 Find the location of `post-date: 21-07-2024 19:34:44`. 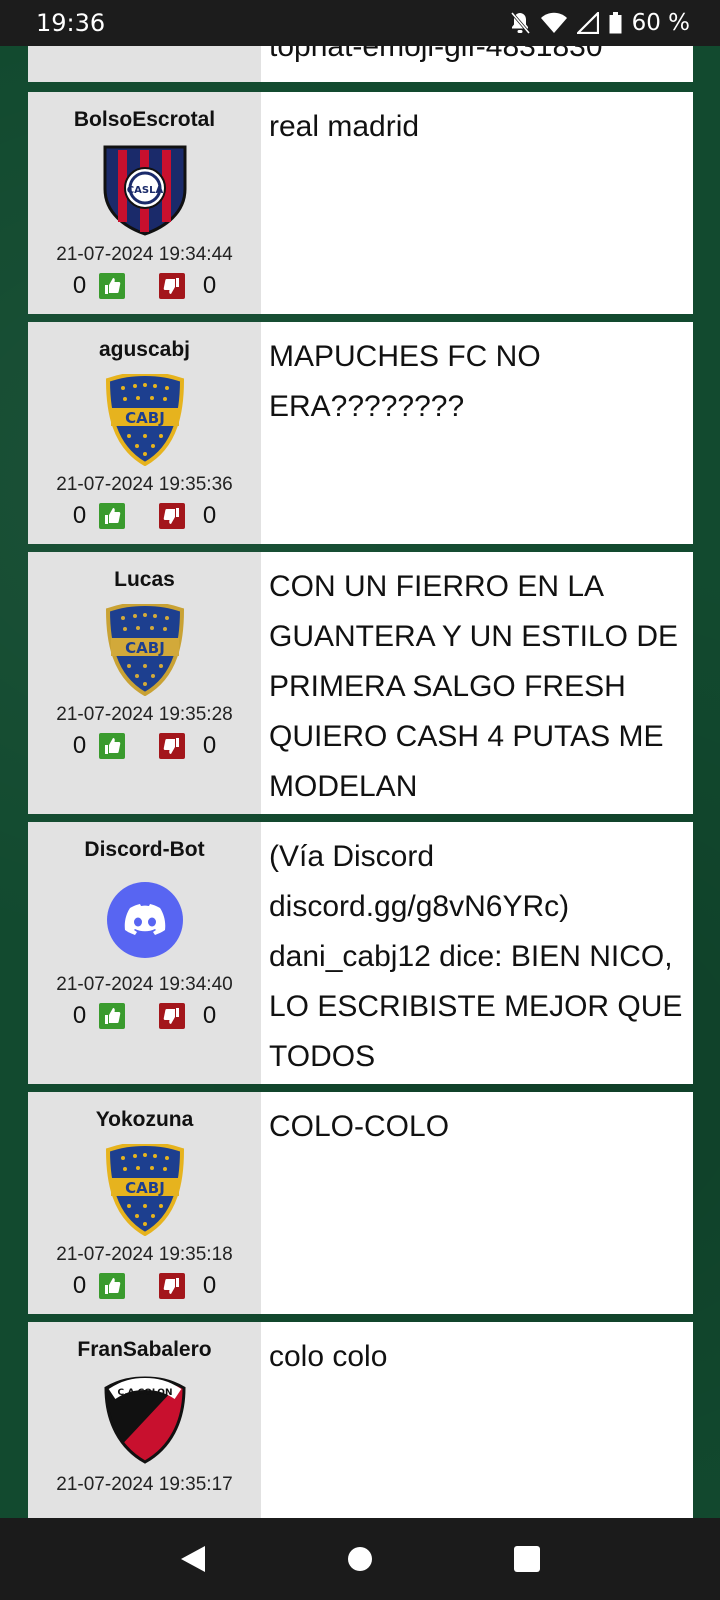

post-date: 21-07-2024 19:34:44 is located at coordinates (144, 254).